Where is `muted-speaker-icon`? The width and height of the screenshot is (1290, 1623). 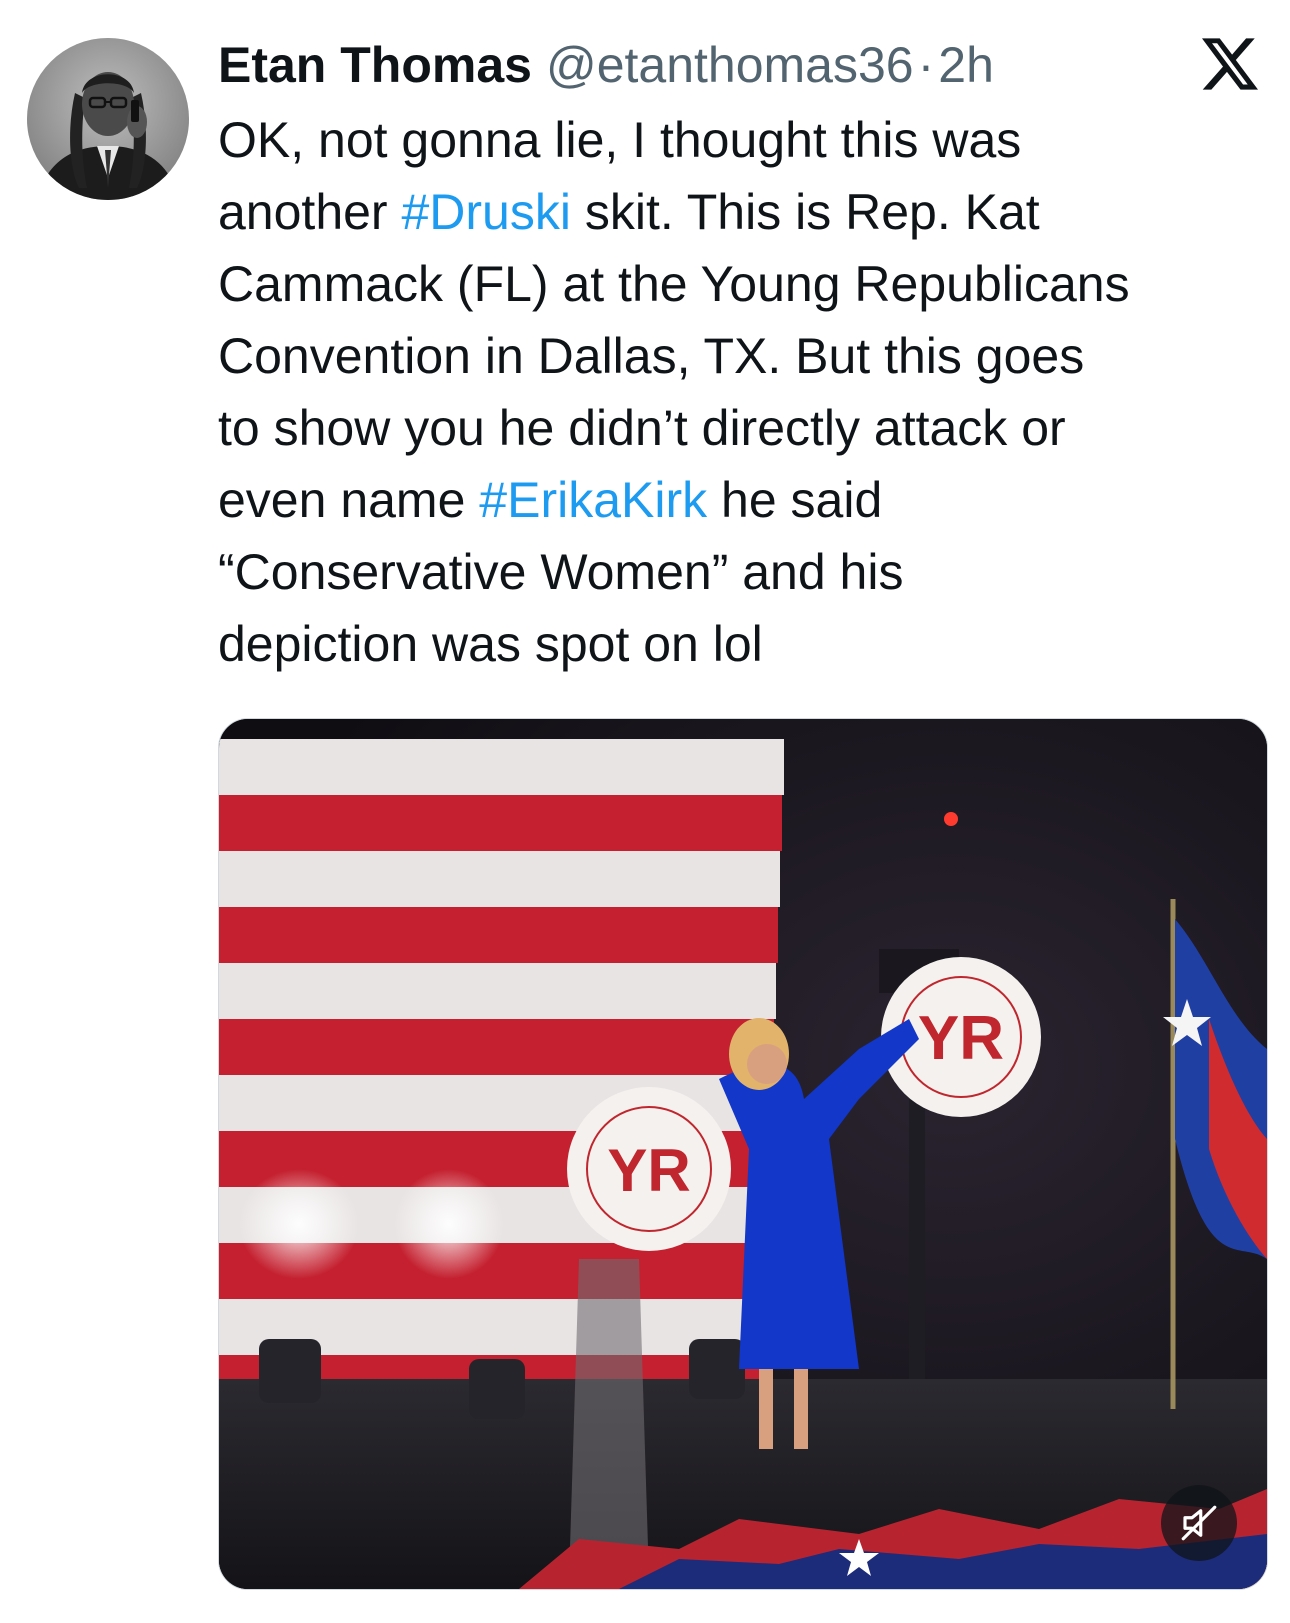
muted-speaker-icon is located at coordinates (1199, 1523).